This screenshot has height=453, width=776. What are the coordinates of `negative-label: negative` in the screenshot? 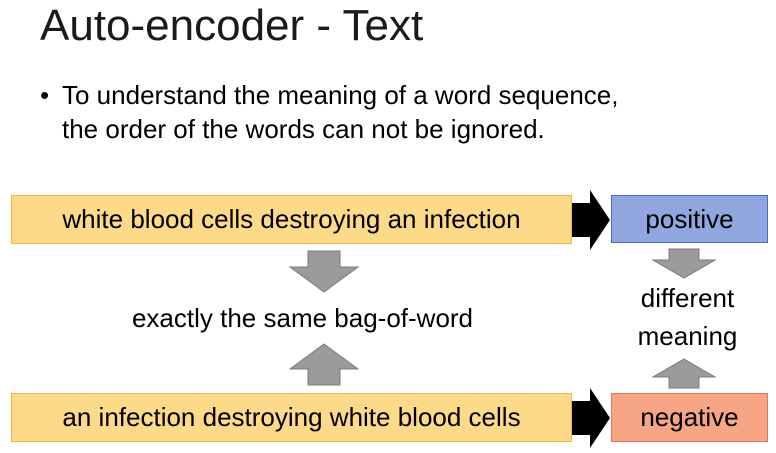 It's located at (689, 417).